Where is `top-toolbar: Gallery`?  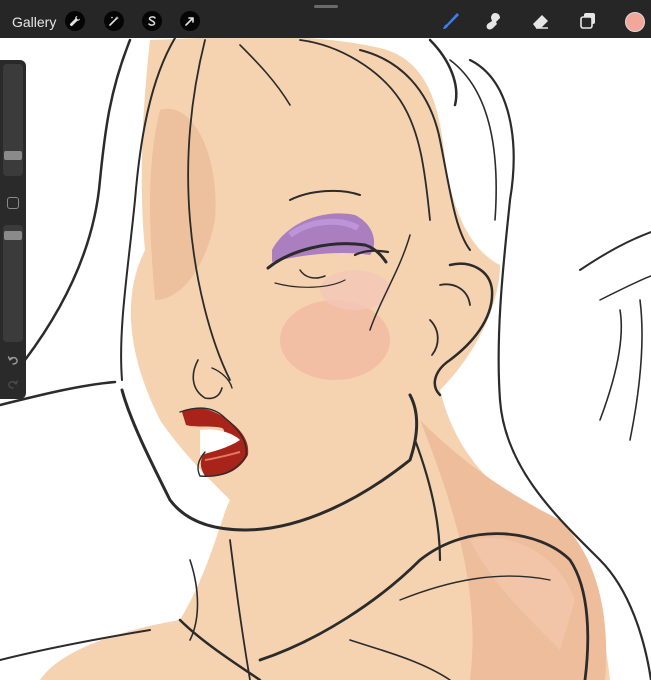
top-toolbar: Gallery is located at coordinates (325, 19).